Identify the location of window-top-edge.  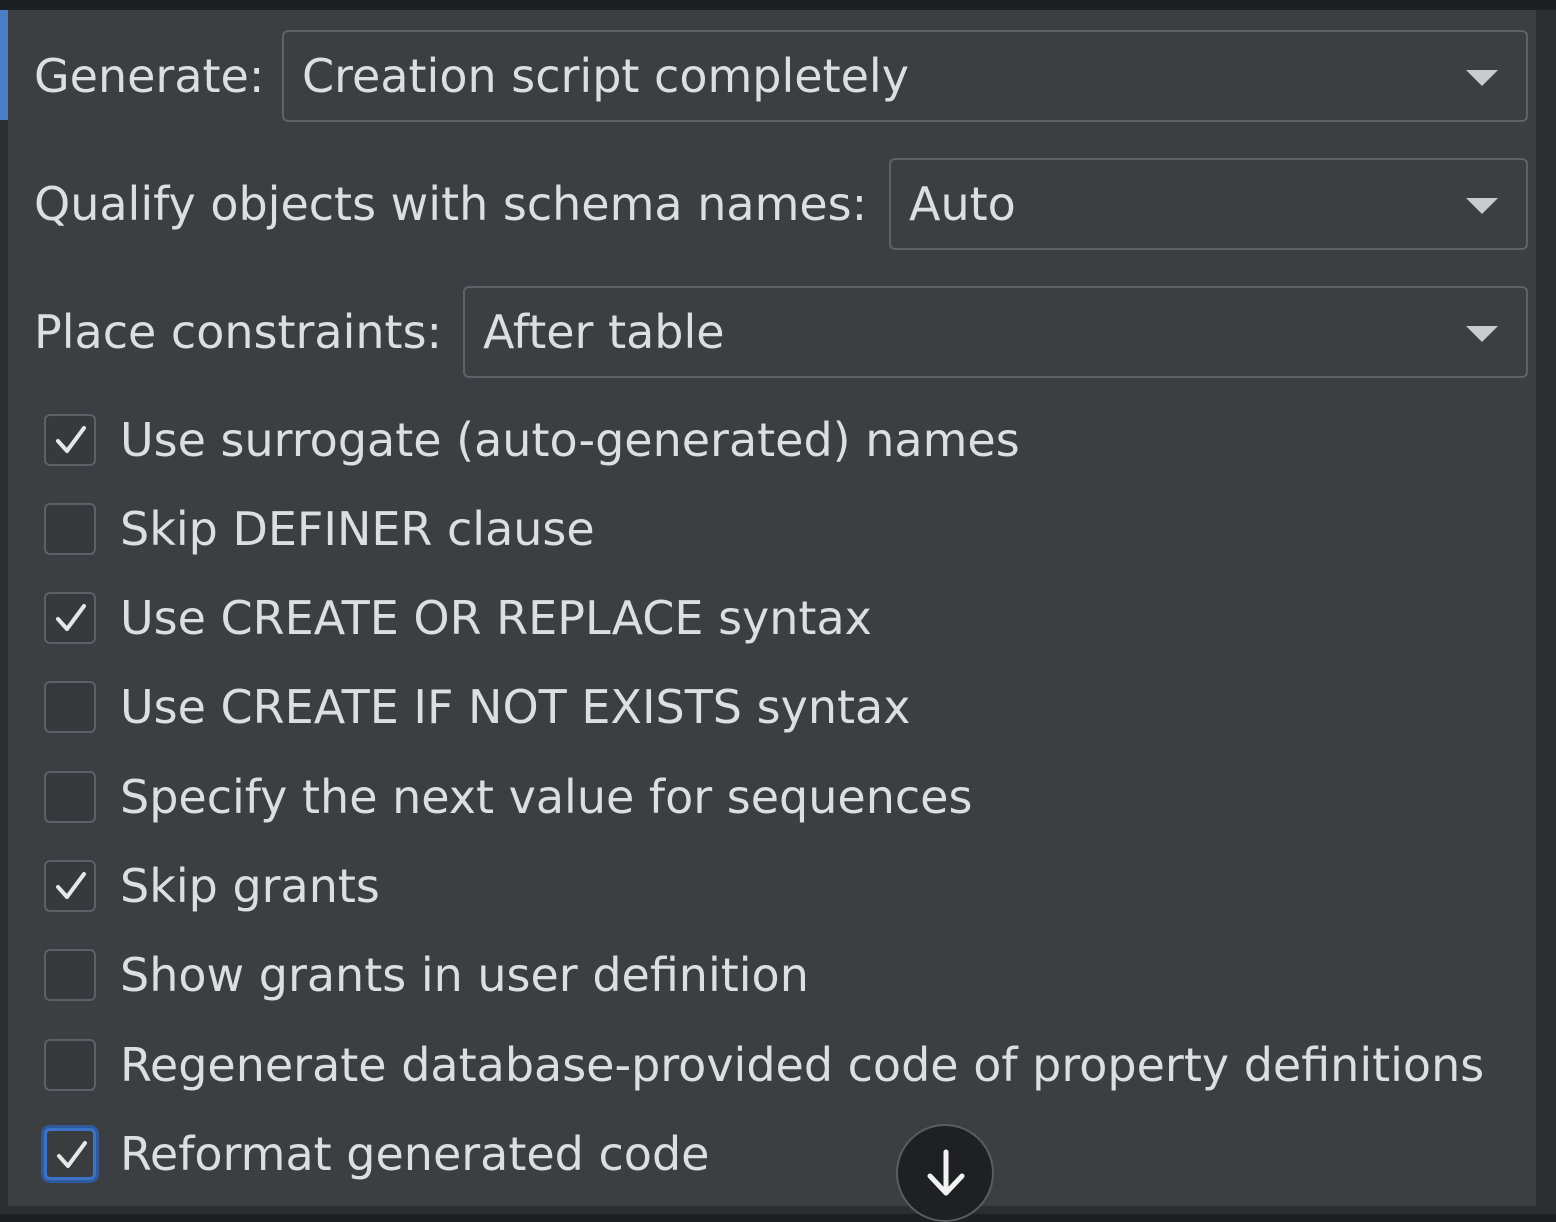
(778, 5).